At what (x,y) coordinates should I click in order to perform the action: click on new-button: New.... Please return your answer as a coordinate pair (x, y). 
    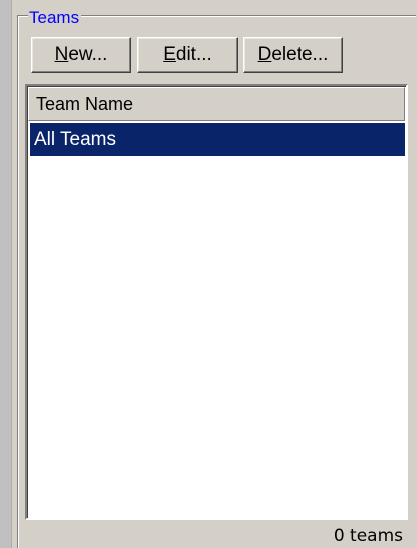
    Looking at the image, I should click on (81, 55).